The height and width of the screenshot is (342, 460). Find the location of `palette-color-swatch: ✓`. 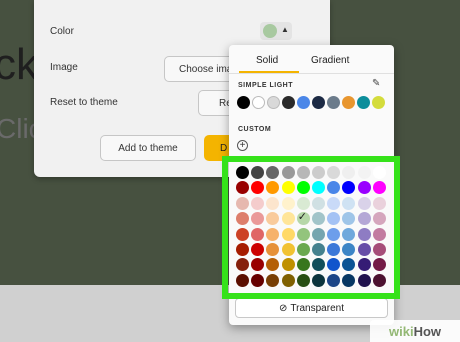

palette-color-swatch: ✓ is located at coordinates (303, 218).